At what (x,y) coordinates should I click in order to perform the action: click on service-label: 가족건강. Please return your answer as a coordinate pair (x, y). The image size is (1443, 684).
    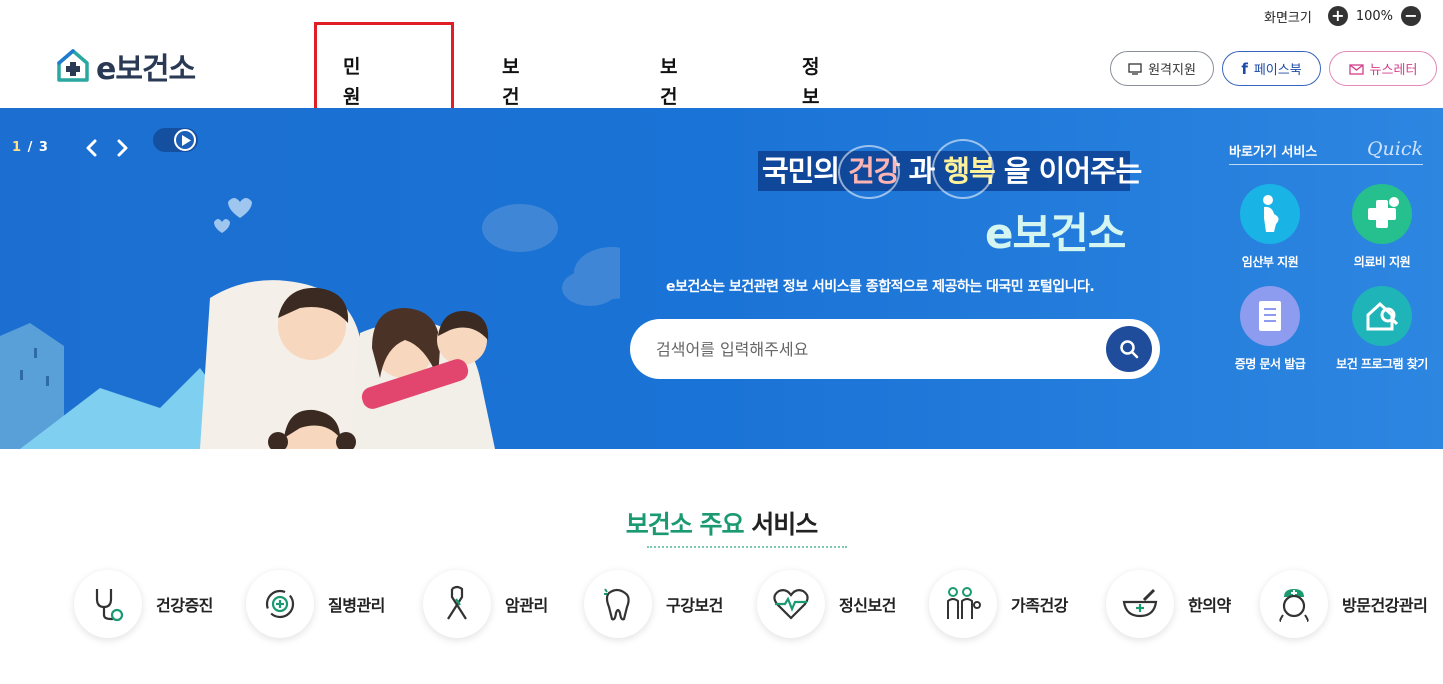
    Looking at the image, I should click on (1039, 605).